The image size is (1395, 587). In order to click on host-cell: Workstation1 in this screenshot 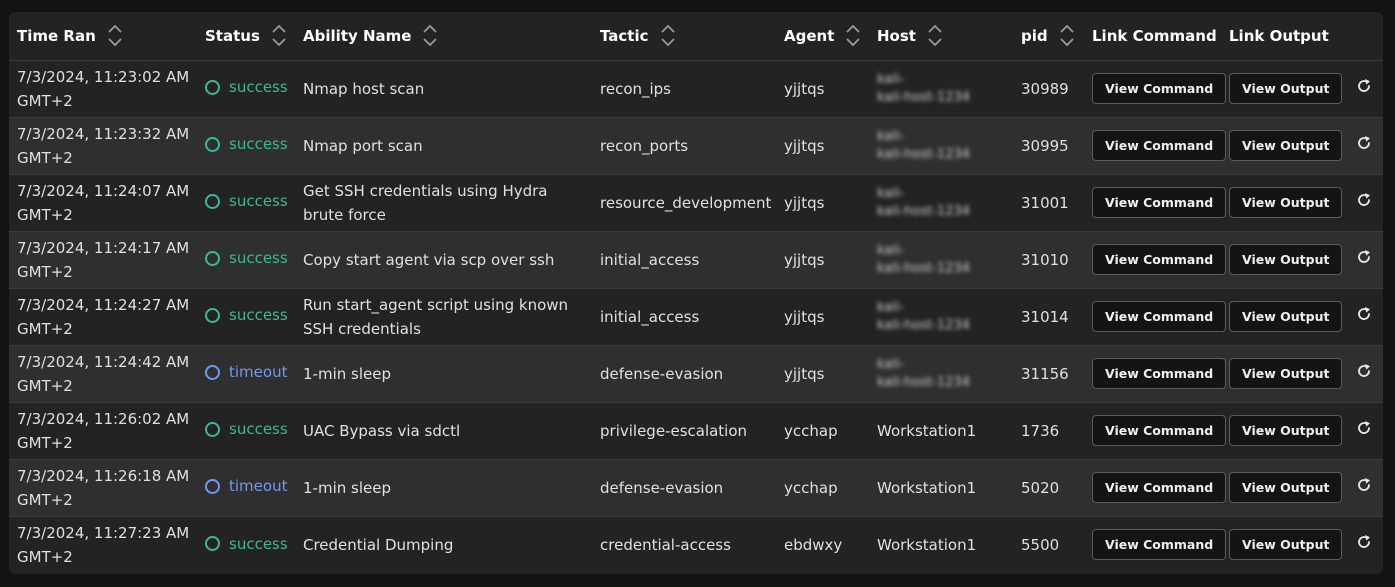, I will do `click(941, 544)`.